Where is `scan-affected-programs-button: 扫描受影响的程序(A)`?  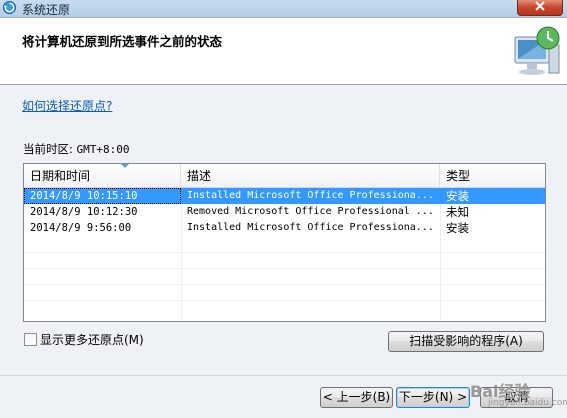
scan-affected-programs-button: 扫描受影响的程序(A) is located at coordinates (466, 341).